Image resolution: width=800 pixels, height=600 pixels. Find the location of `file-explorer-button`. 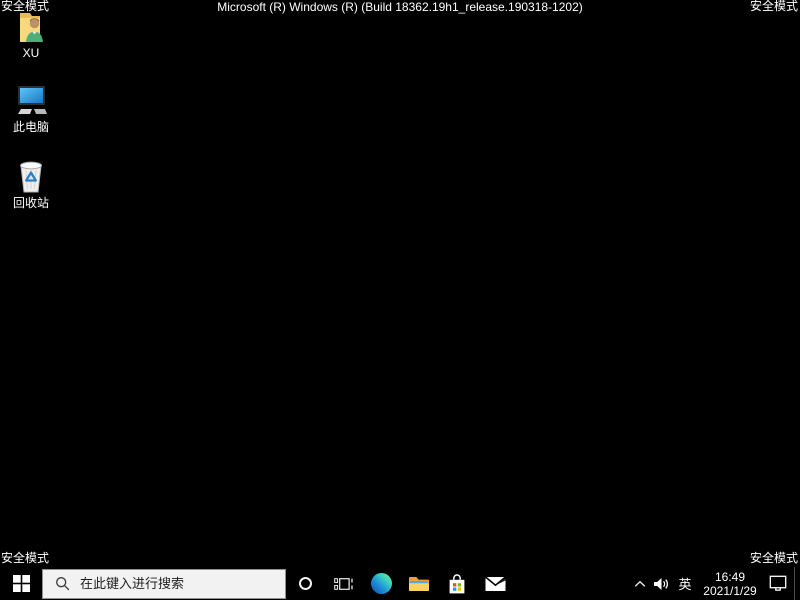

file-explorer-button is located at coordinates (419, 583).